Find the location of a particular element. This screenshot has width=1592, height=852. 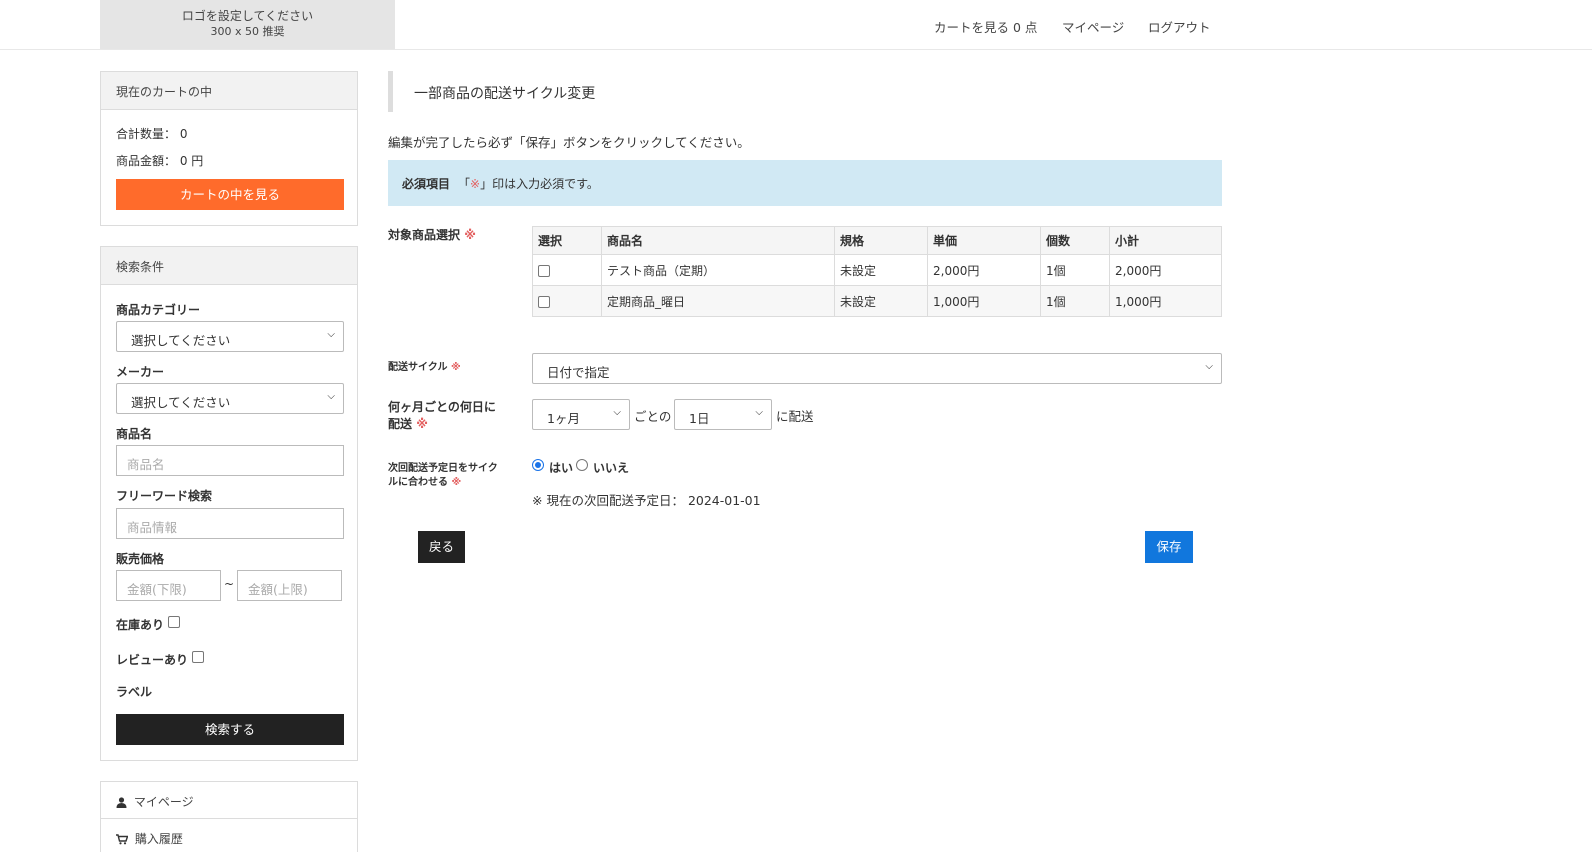

cycle-label-text: 配送サイクル is located at coordinates (418, 367).